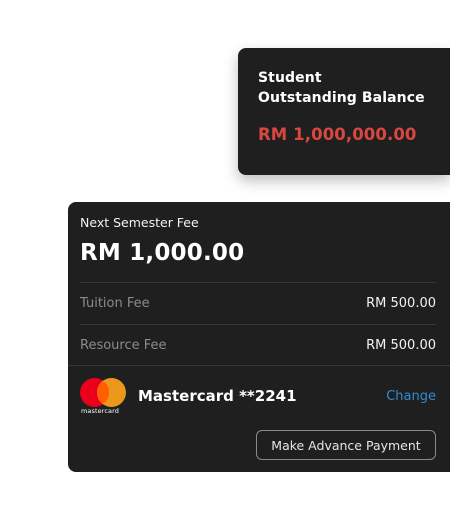  Describe the element at coordinates (162, 253) in the screenshot. I see `fee-total-amount: RM 1,000.00` at that location.